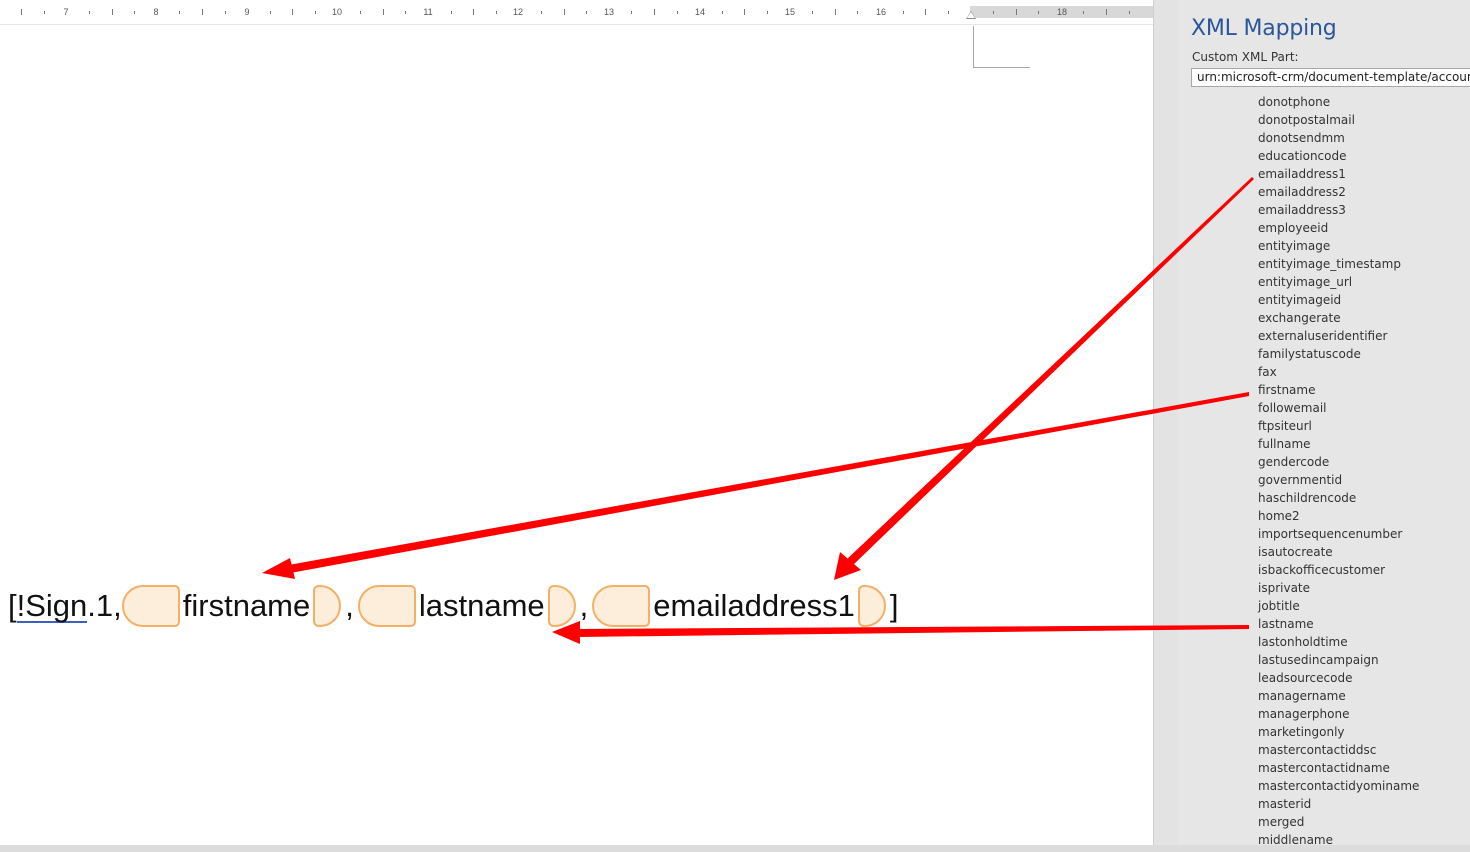 Image resolution: width=1470 pixels, height=852 pixels. What do you see at coordinates (1338, 264) in the screenshot?
I see `xml-node-item: entityimage_timestamp` at bounding box center [1338, 264].